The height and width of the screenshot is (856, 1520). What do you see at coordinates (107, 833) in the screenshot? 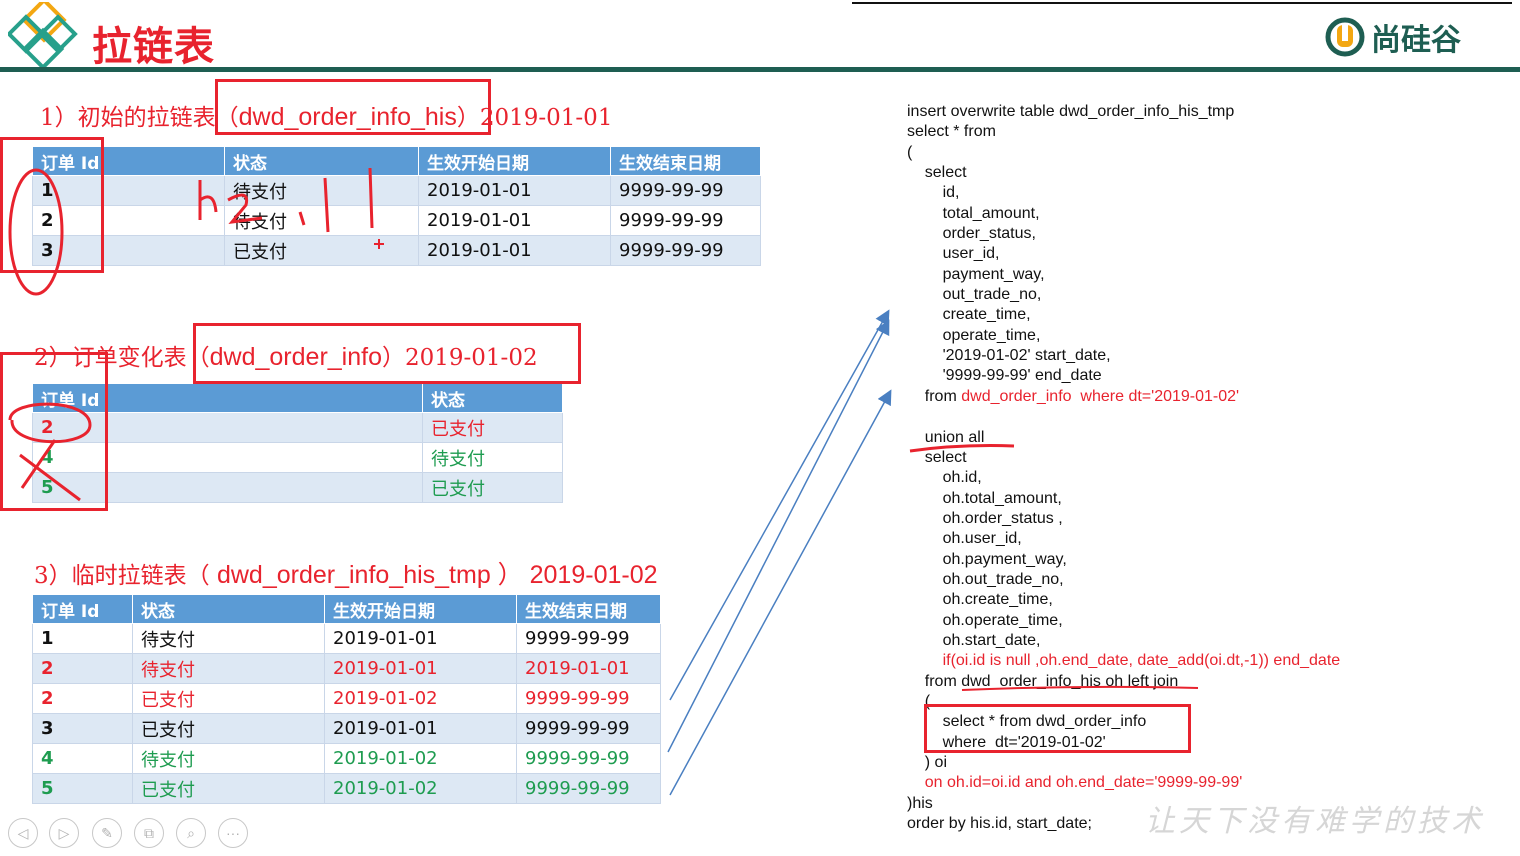
I see `pen-tool-button: ✎` at bounding box center [107, 833].